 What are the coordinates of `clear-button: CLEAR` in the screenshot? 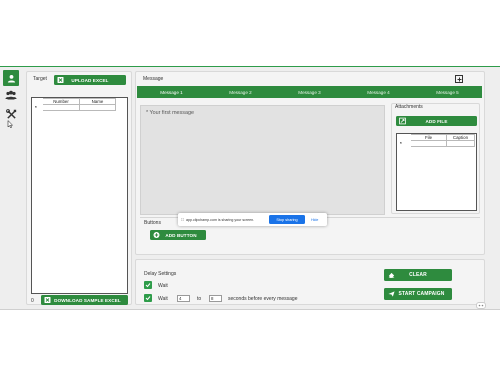 It's located at (418, 275).